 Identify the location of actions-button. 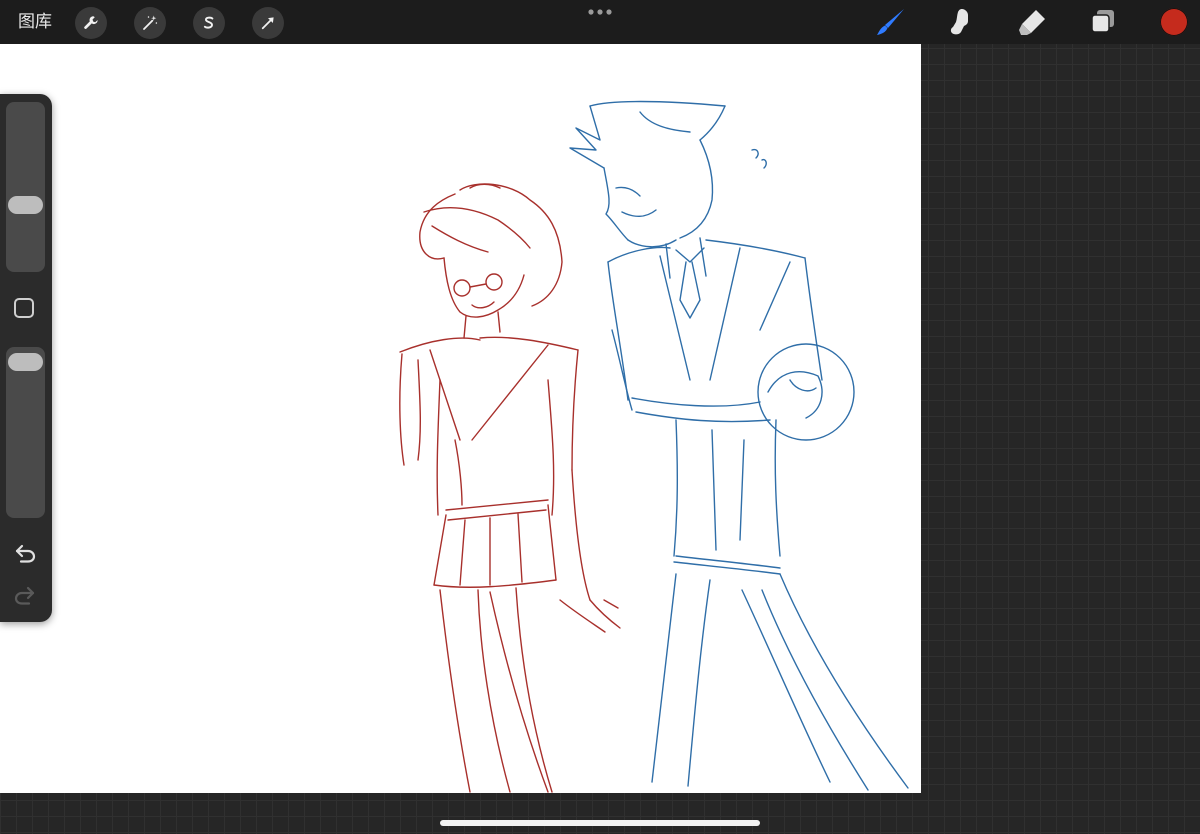
(91, 23).